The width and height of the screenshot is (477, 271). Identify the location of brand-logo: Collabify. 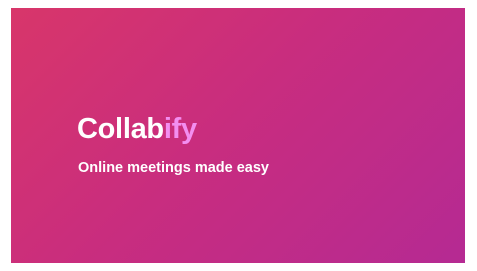
(137, 129).